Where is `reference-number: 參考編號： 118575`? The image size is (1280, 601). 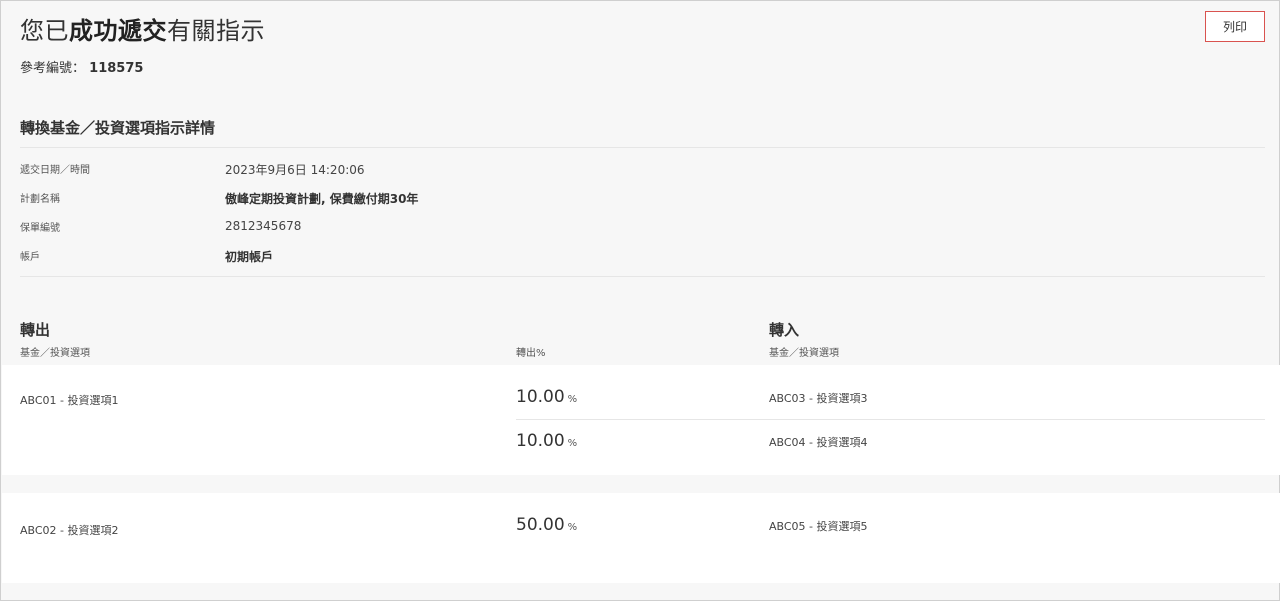 reference-number: 參考編號： 118575 is located at coordinates (81, 66).